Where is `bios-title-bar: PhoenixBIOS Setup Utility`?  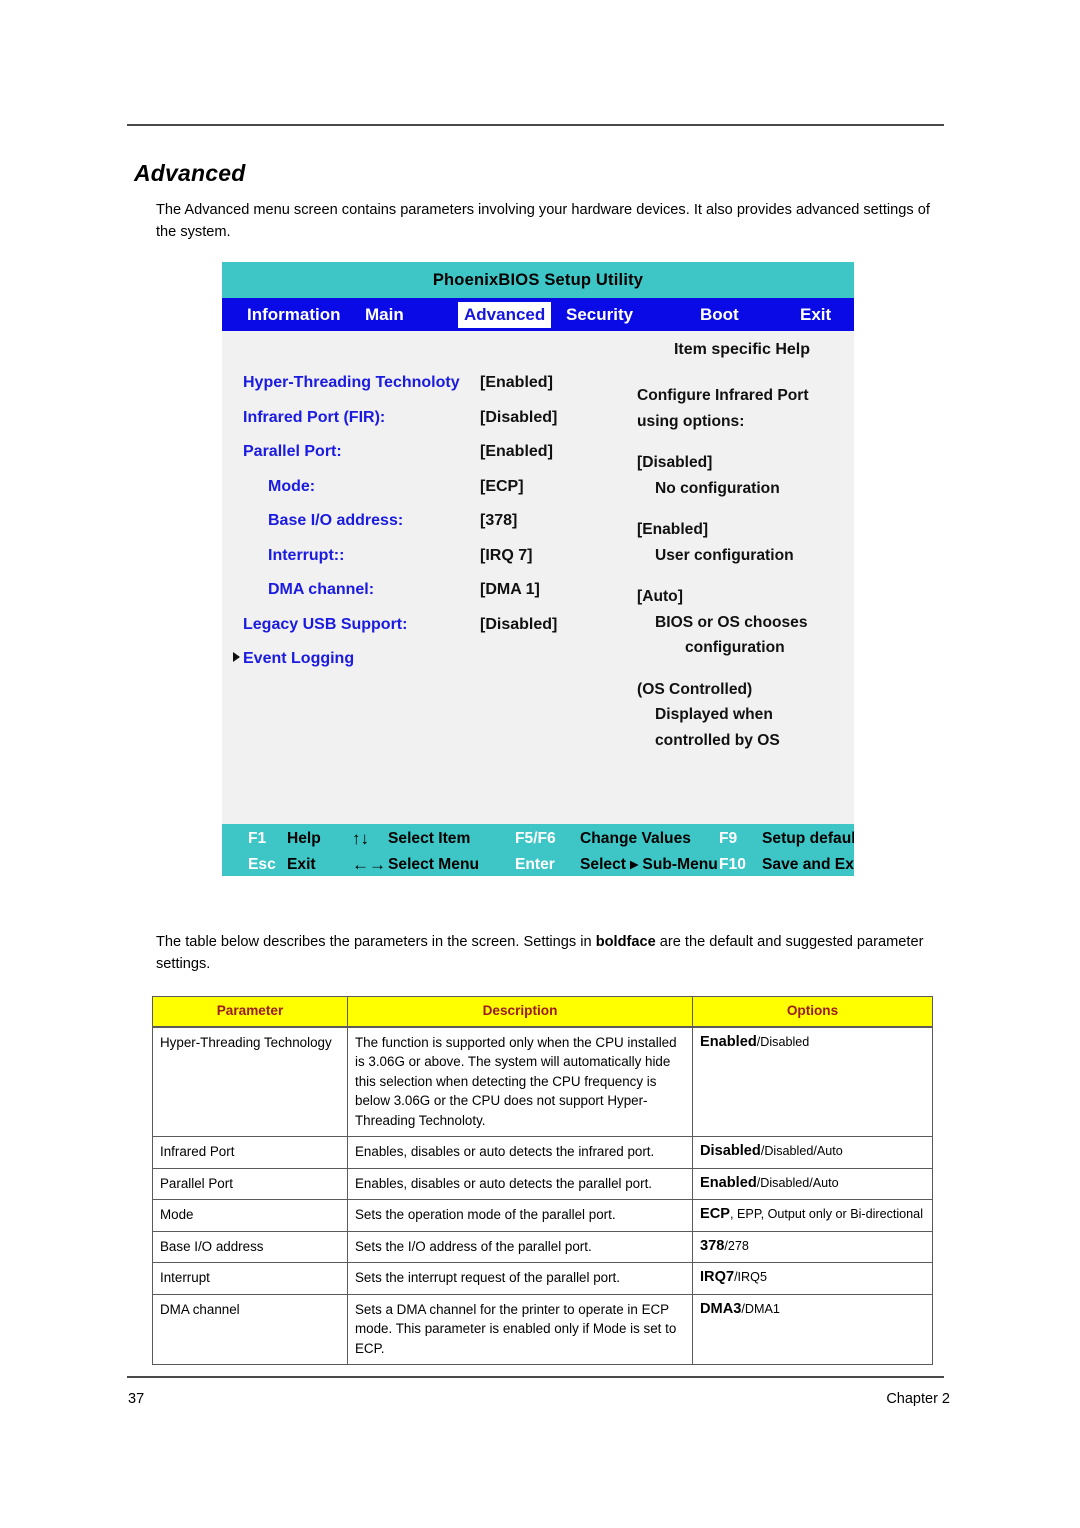
bios-title-bar: PhoenixBIOS Setup Utility is located at coordinates (538, 280).